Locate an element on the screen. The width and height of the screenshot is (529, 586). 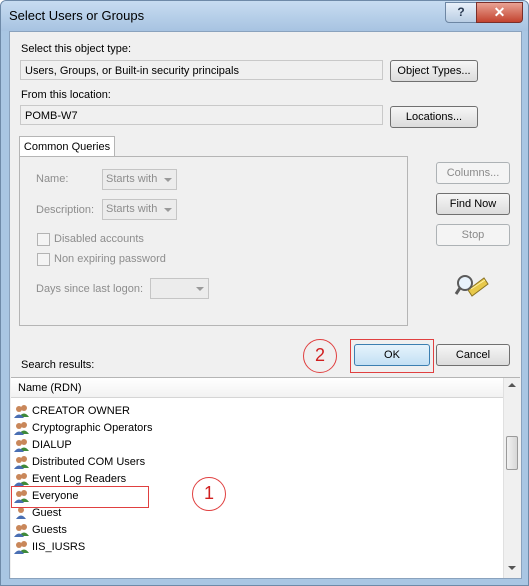
list-item: Guests is located at coordinates (40, 530).